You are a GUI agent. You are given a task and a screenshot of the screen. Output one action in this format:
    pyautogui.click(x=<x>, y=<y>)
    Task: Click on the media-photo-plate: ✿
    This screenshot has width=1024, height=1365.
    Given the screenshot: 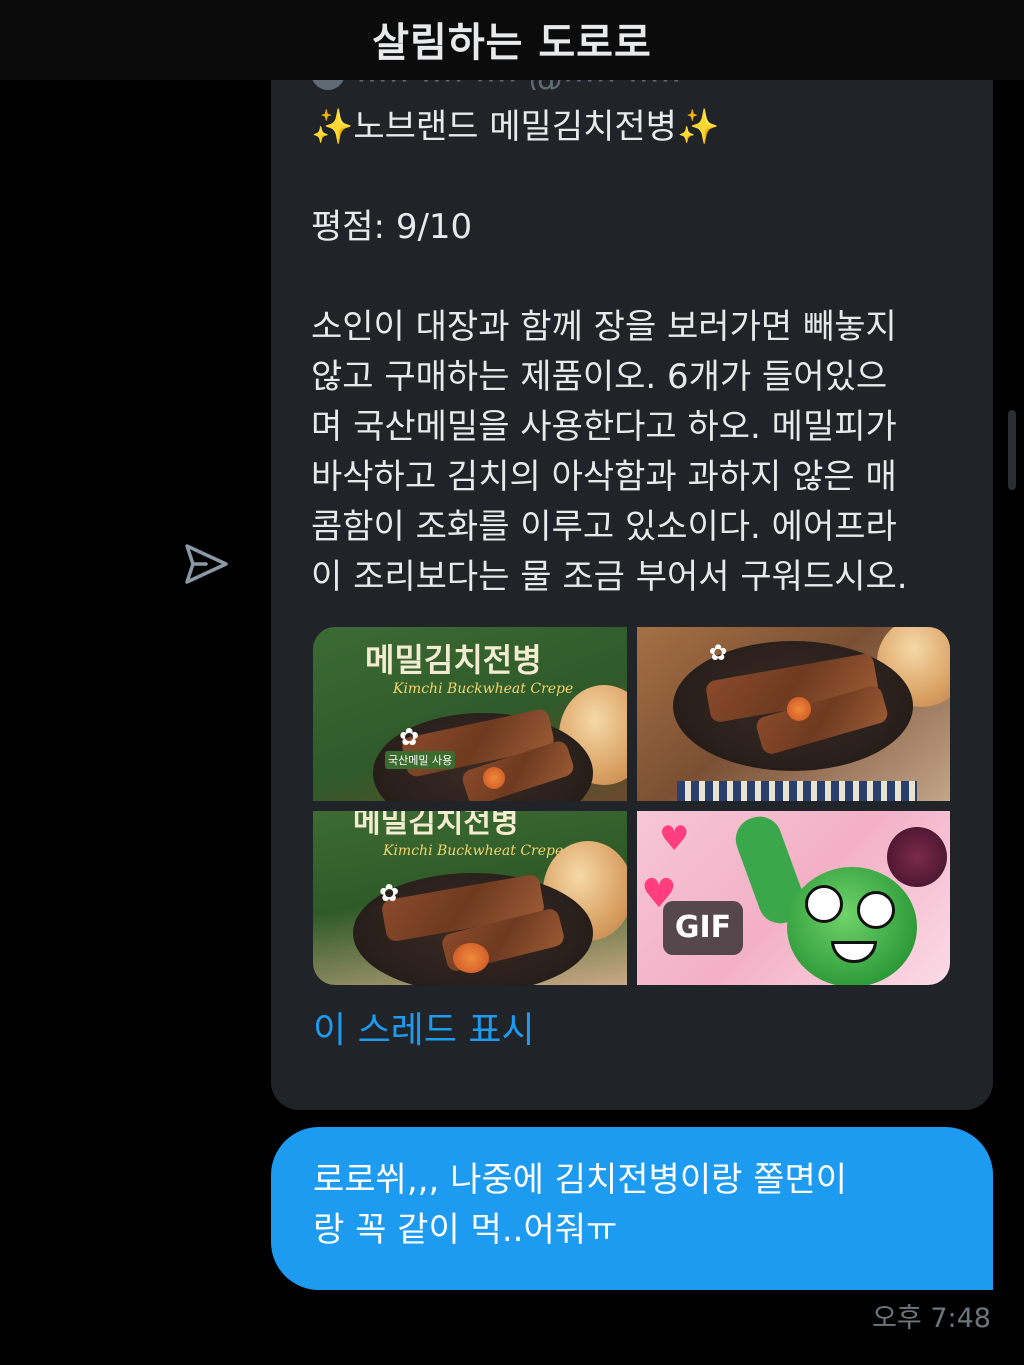 What is the action you would take?
    pyautogui.click(x=793, y=714)
    